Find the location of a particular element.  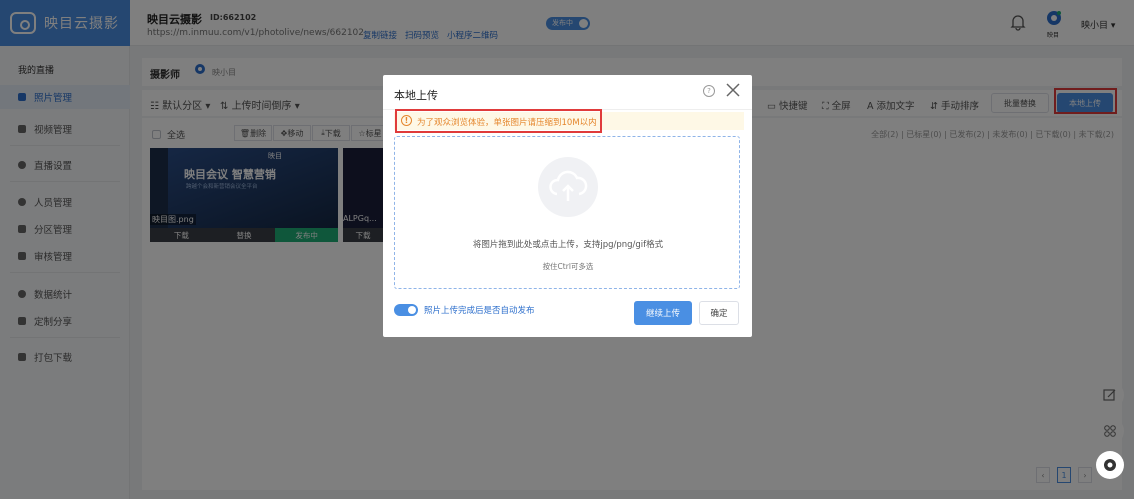

headset-icon is located at coordinates (1110, 465).